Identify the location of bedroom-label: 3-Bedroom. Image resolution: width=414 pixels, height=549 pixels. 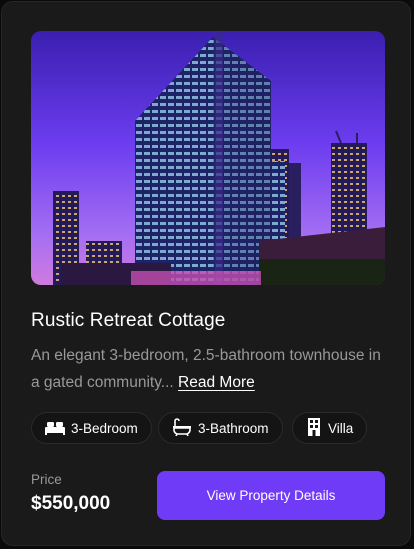
(104, 428).